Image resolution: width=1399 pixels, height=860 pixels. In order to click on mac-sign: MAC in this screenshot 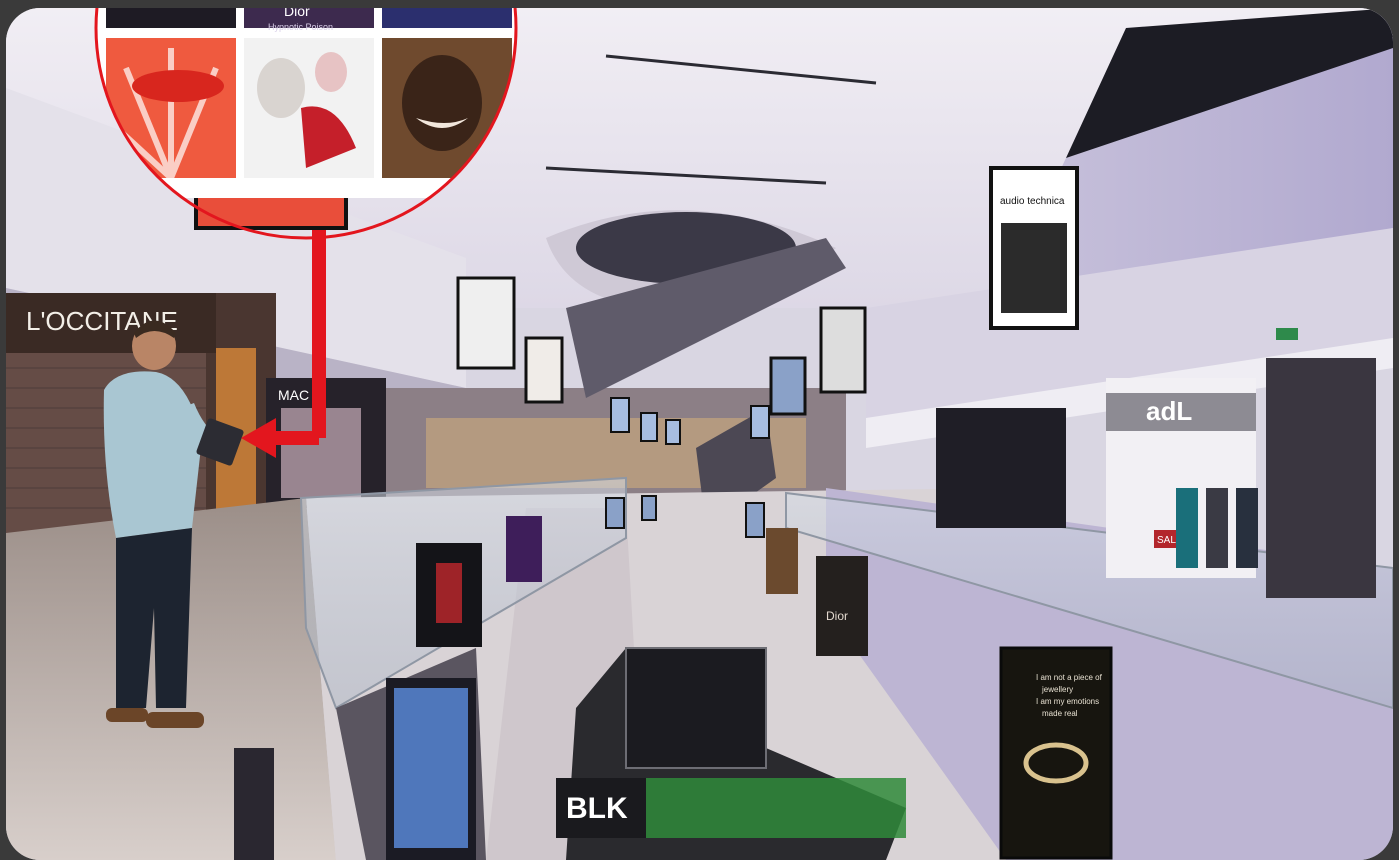, I will do `click(293, 395)`.